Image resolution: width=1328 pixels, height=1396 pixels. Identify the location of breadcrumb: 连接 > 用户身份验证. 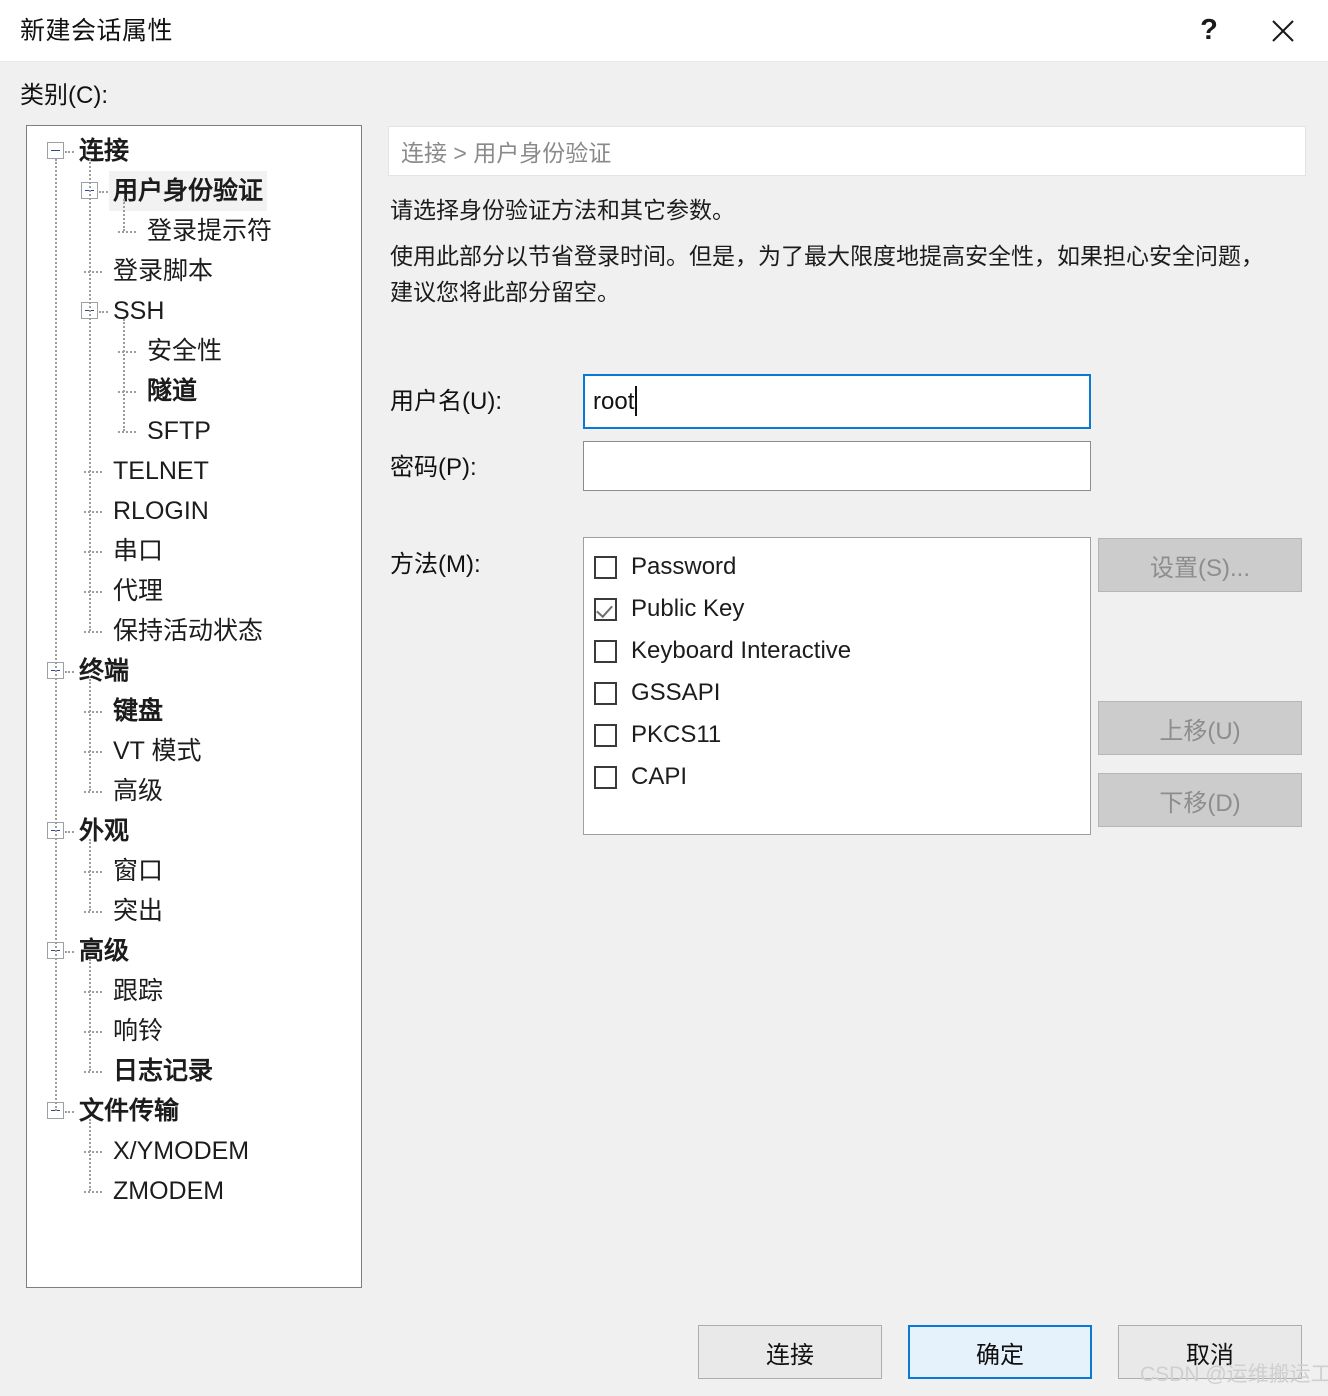
(847, 151).